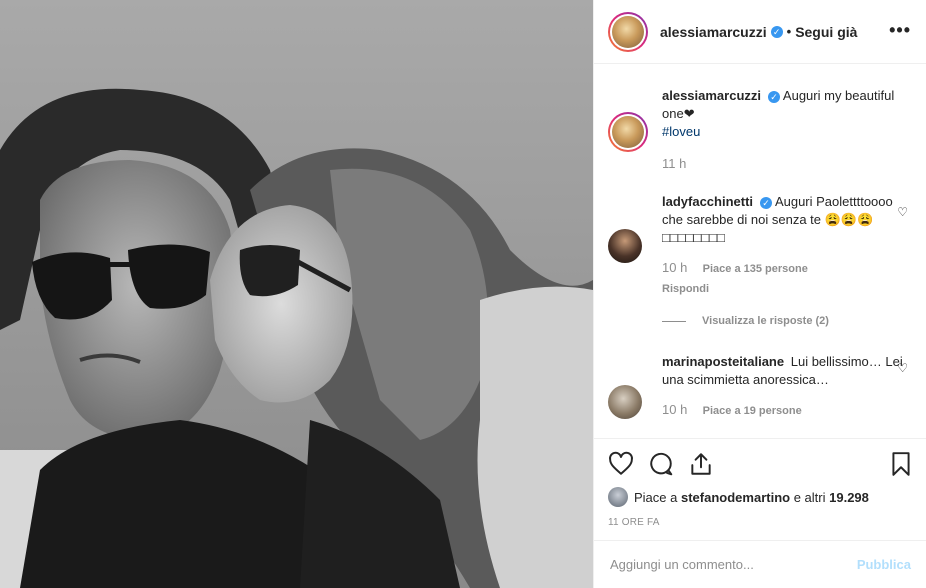 This screenshot has height=588, width=926. I want to click on post-header: alessiamarcuzzi ✓ • Segui già •••, so click(760, 32).